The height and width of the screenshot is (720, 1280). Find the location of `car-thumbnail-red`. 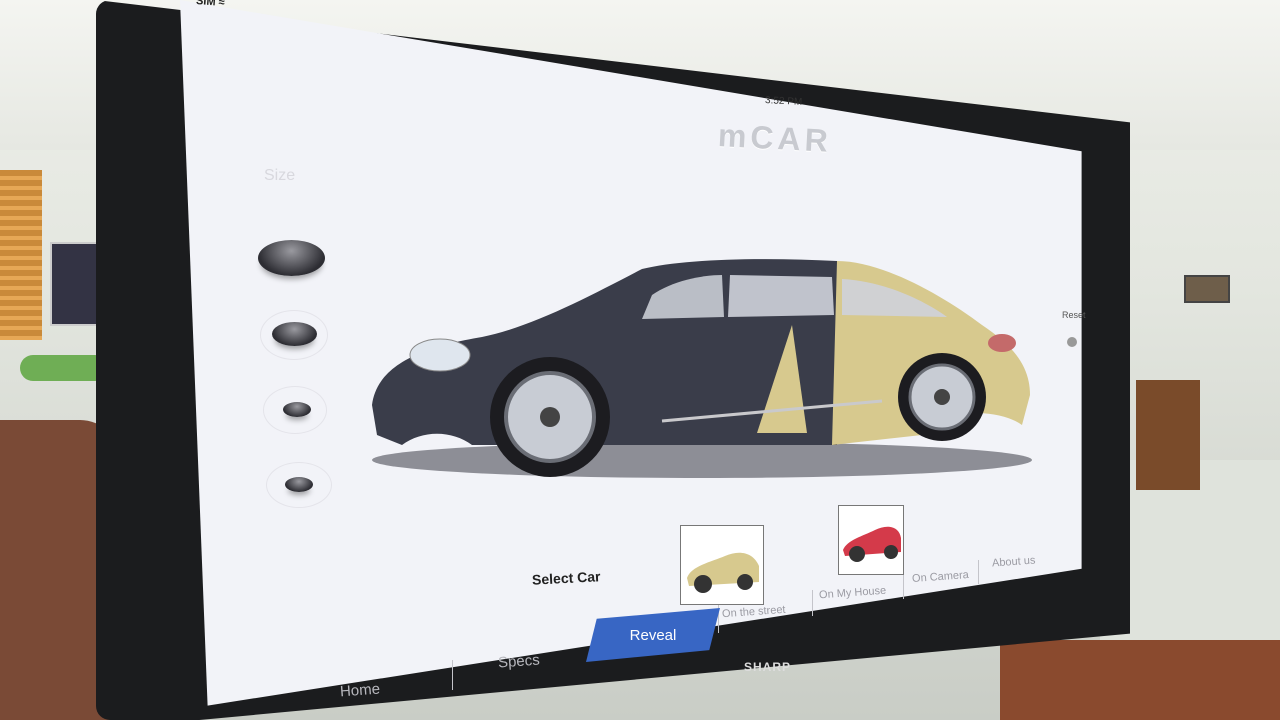

car-thumbnail-red is located at coordinates (871, 540).